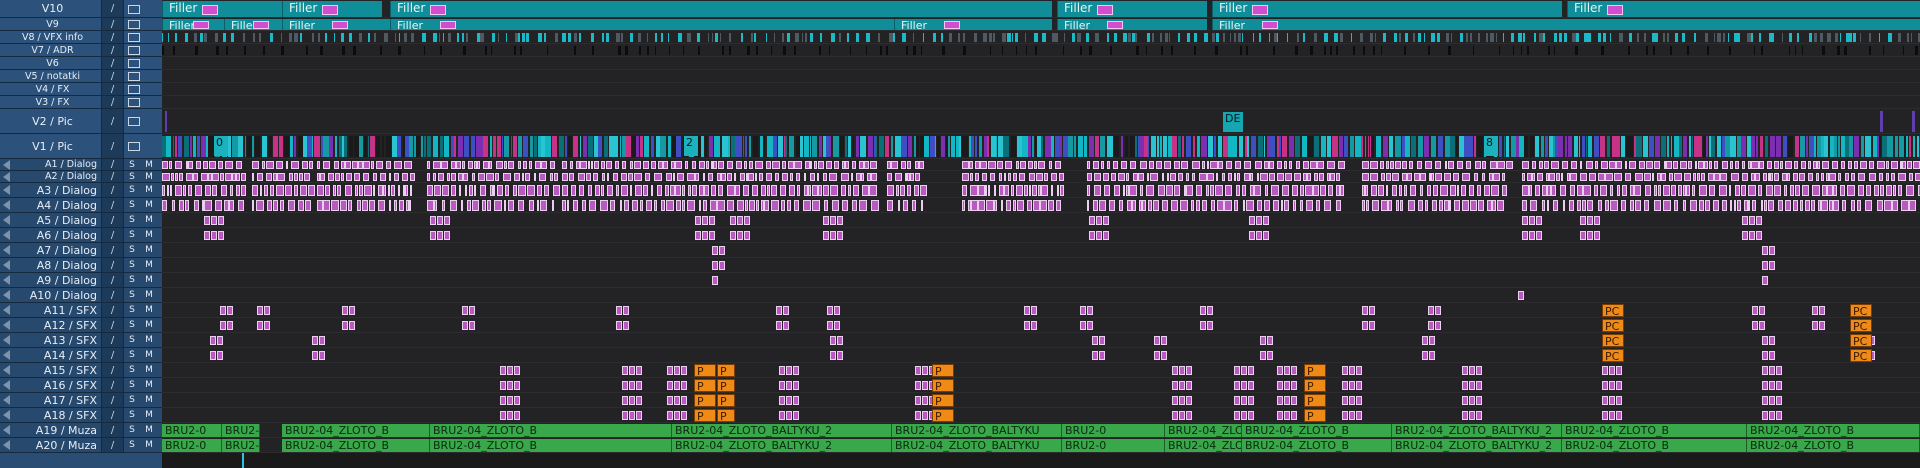  What do you see at coordinates (977, 430) in the screenshot?
I see `music-clip: BRU2-04_ZLOTO_BALTYKU` at bounding box center [977, 430].